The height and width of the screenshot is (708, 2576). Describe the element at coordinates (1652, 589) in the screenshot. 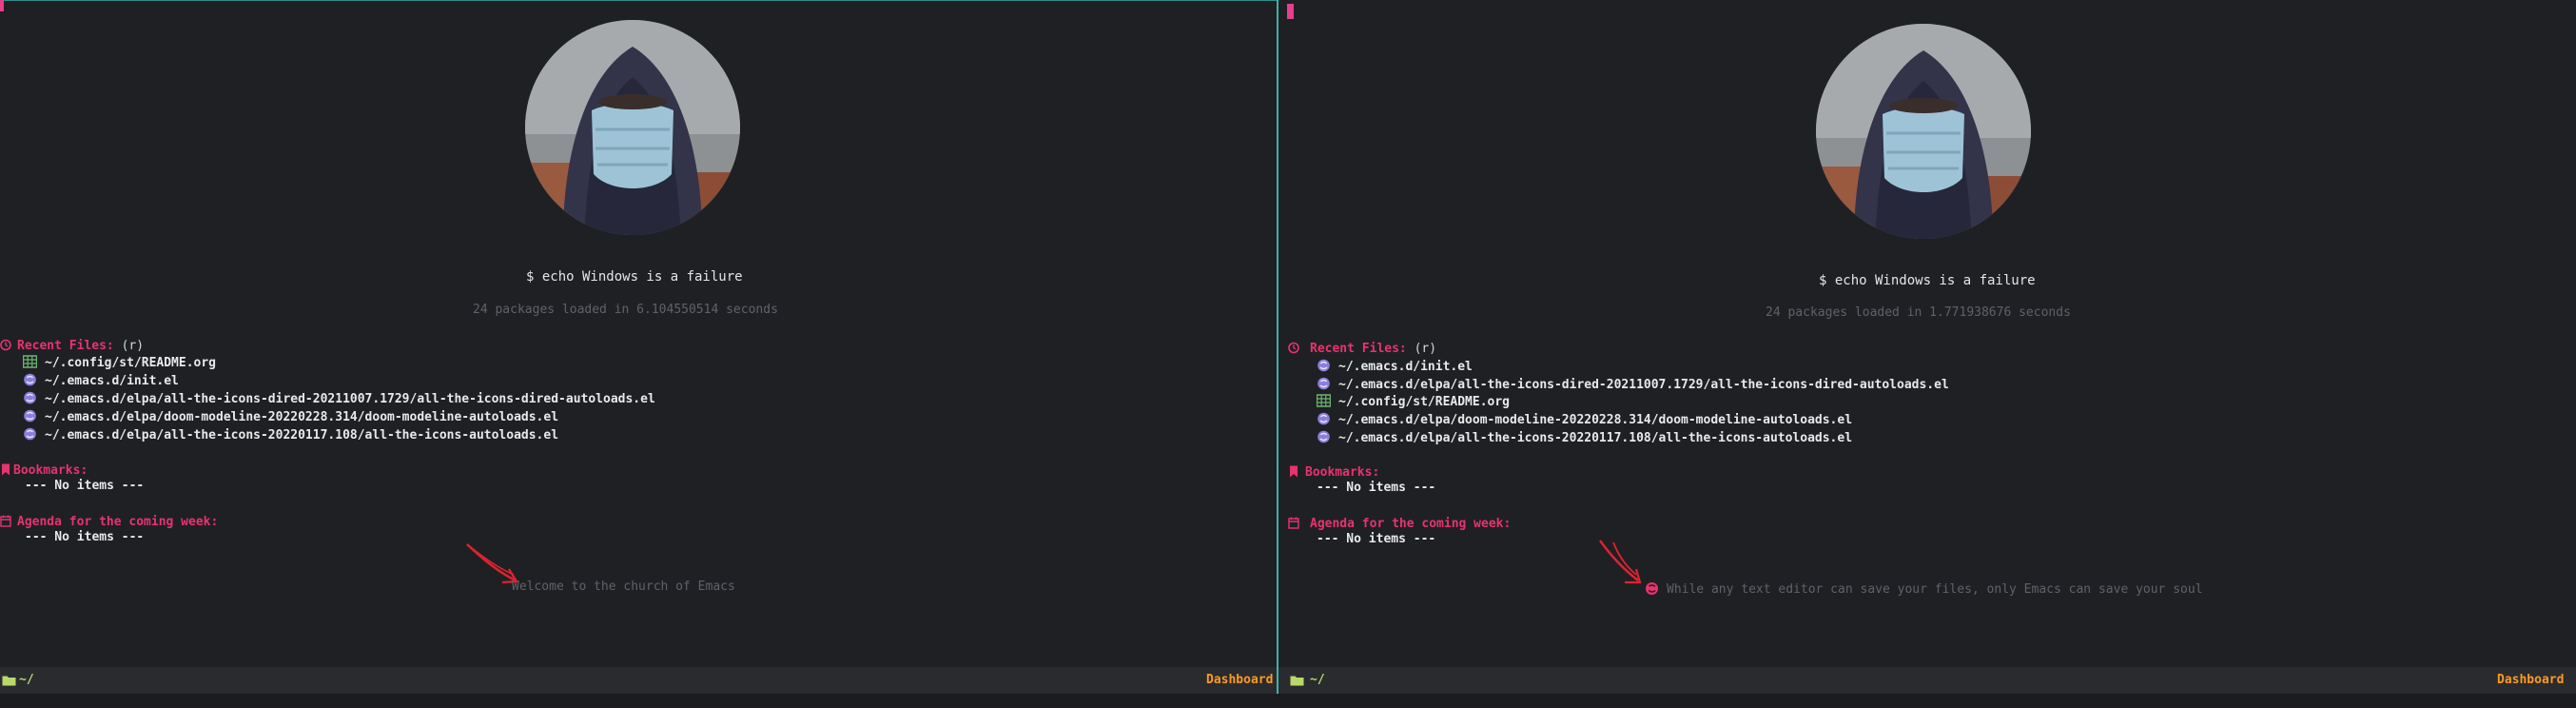

I see `emacs-logo-icon` at that location.